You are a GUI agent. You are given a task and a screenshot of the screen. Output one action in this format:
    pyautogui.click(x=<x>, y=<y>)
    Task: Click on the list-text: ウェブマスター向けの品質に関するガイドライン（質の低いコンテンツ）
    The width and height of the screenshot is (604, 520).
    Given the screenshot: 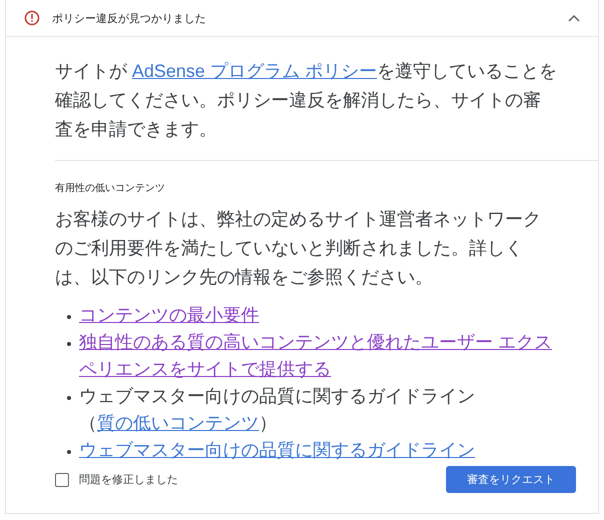 What is the action you would take?
    pyautogui.click(x=277, y=410)
    